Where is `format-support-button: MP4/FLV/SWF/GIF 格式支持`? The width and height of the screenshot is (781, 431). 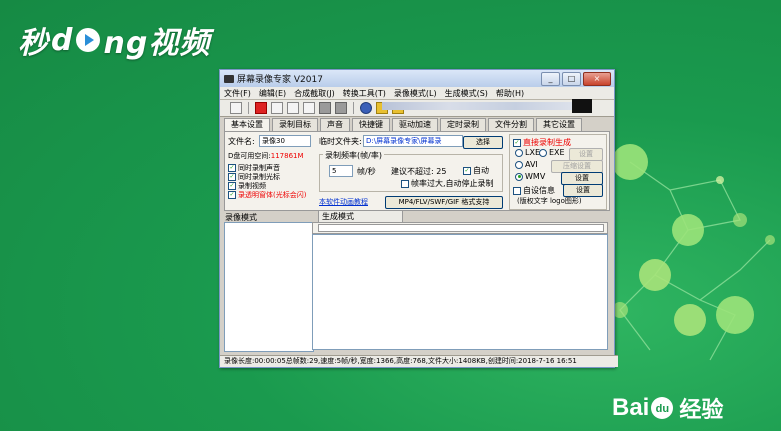 format-support-button: MP4/FLV/SWF/GIF 格式支持 is located at coordinates (444, 202).